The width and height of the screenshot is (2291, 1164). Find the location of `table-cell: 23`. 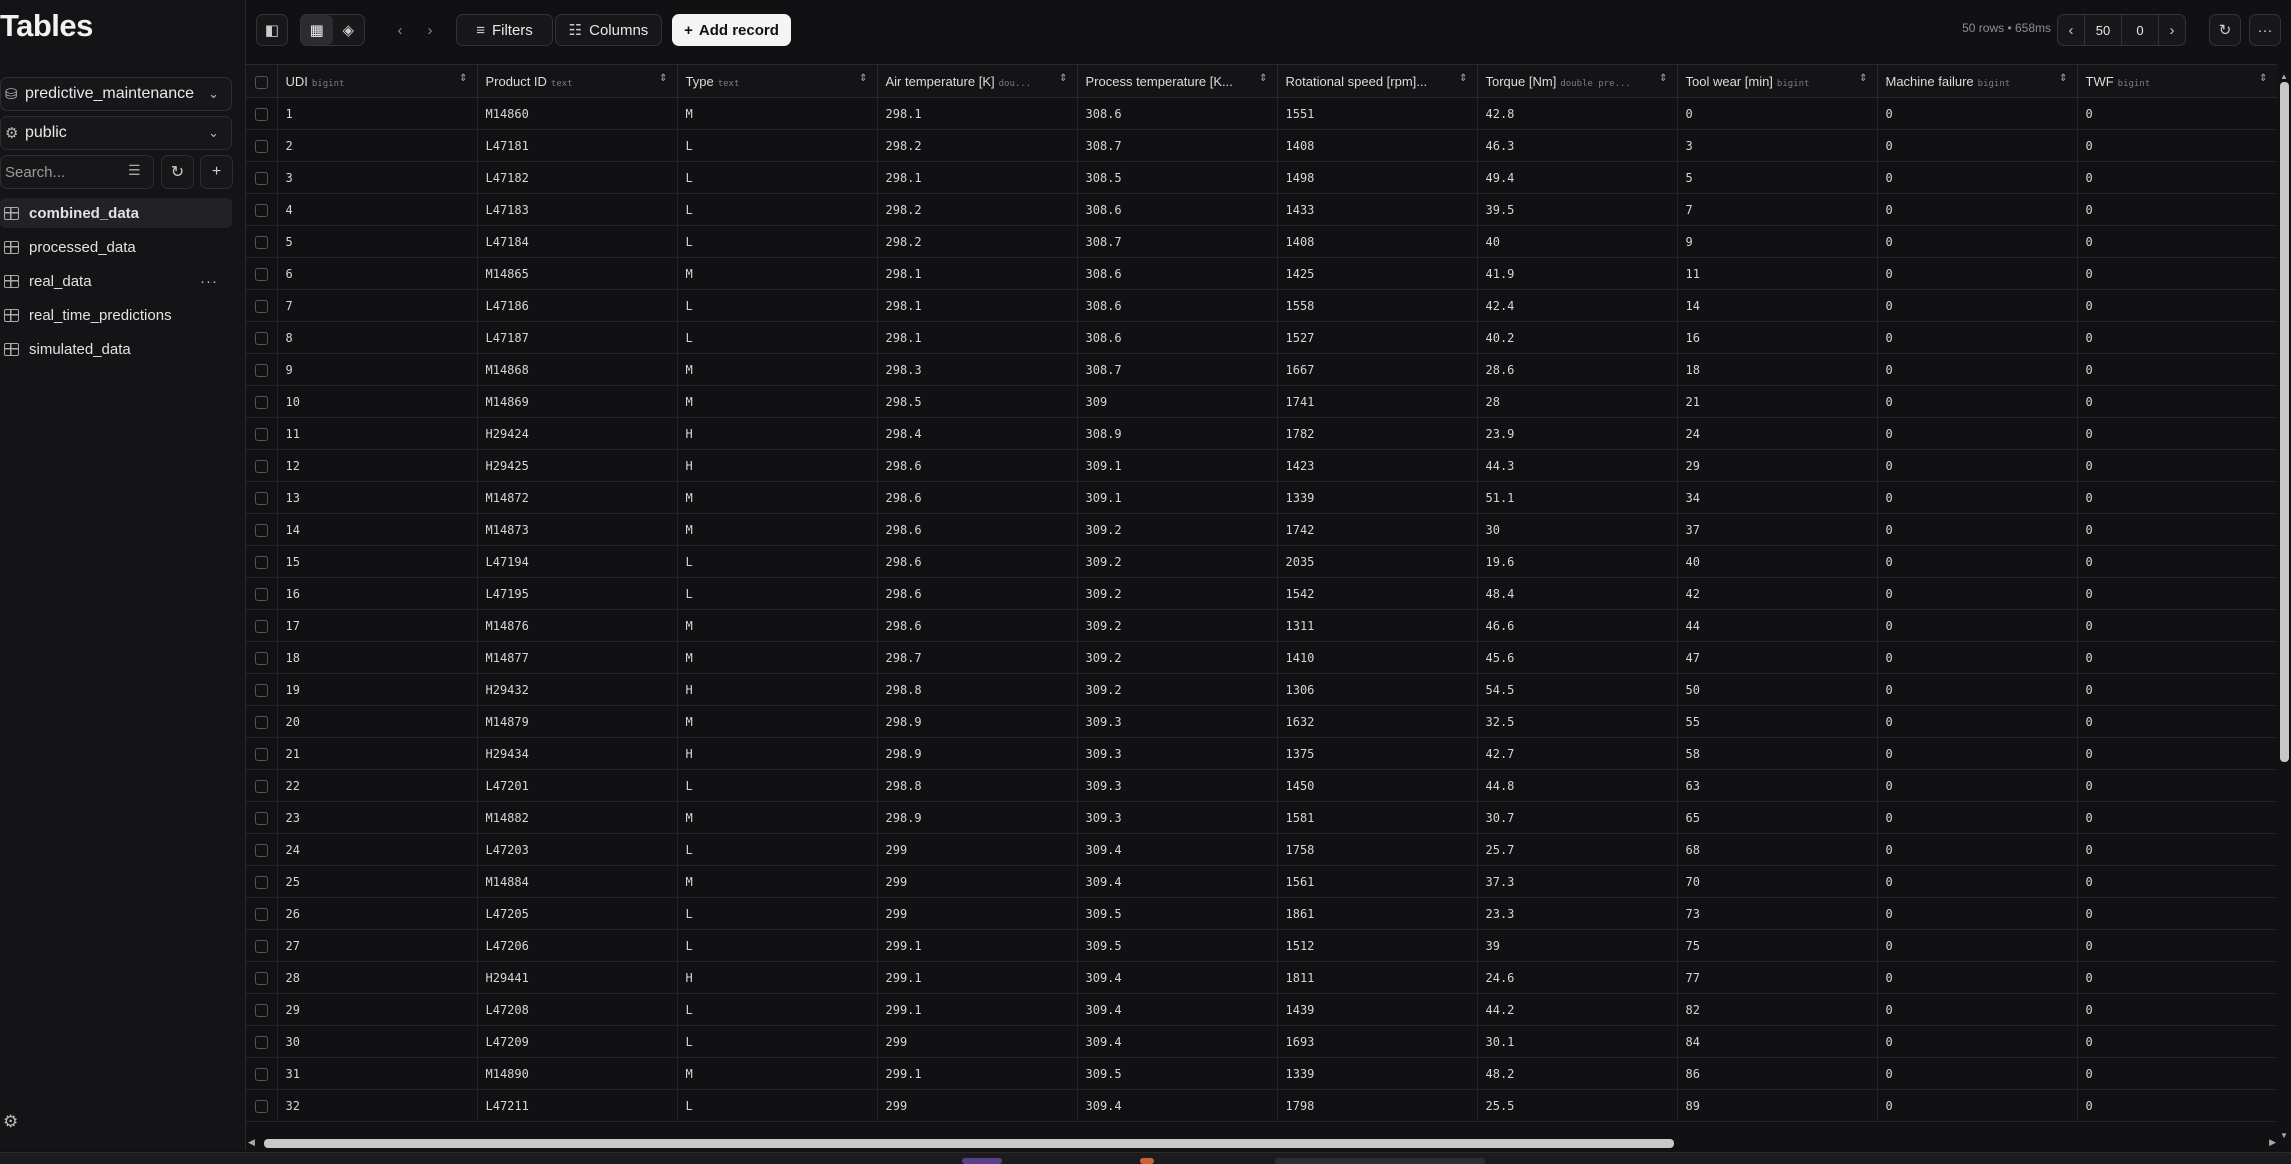

table-cell: 23 is located at coordinates (377, 817).